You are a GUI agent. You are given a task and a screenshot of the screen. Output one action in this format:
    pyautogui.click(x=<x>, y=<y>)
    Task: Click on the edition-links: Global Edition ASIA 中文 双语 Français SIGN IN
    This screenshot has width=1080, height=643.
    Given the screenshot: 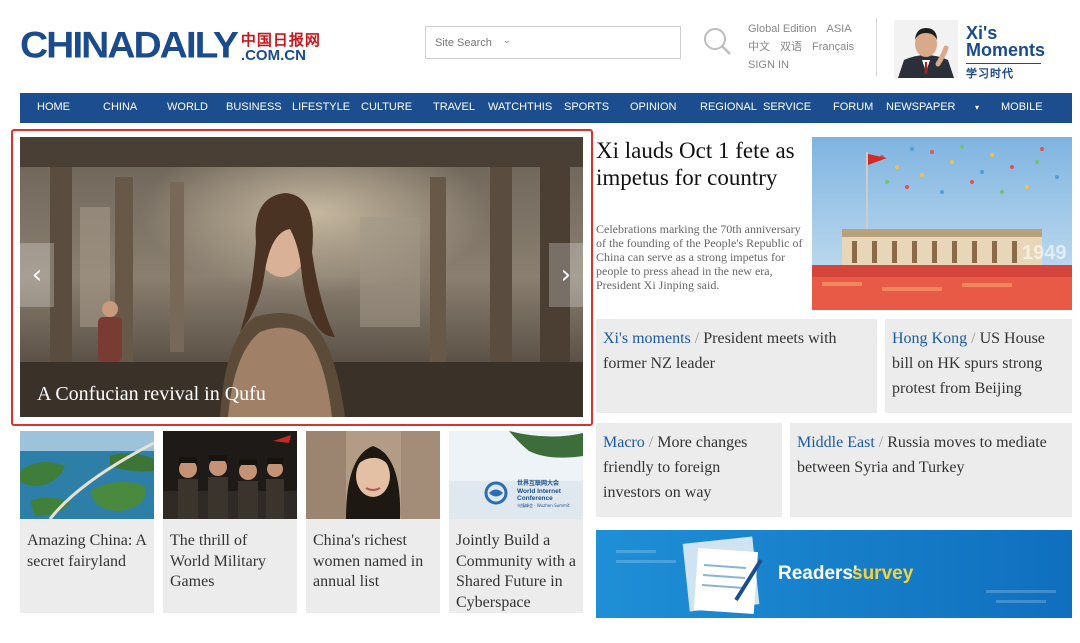 What is the action you would take?
    pyautogui.click(x=801, y=47)
    